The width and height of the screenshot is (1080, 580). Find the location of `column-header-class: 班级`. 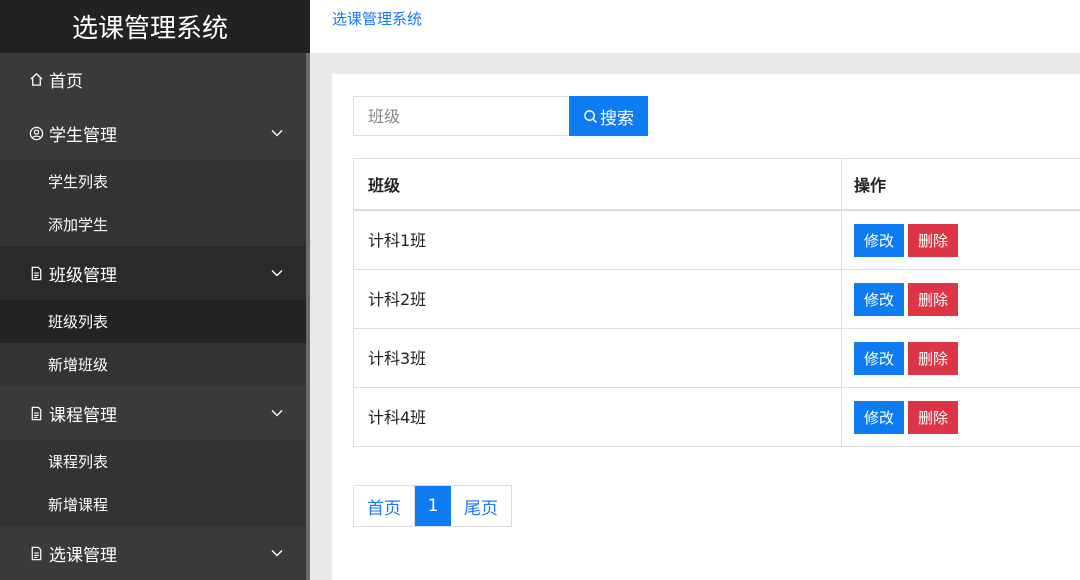

column-header-class: 班级 is located at coordinates (598, 184).